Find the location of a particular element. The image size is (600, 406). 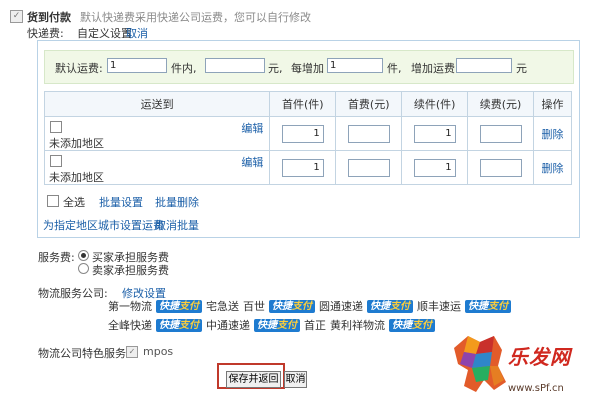

select-all-label: 全选 is located at coordinates (74, 202).